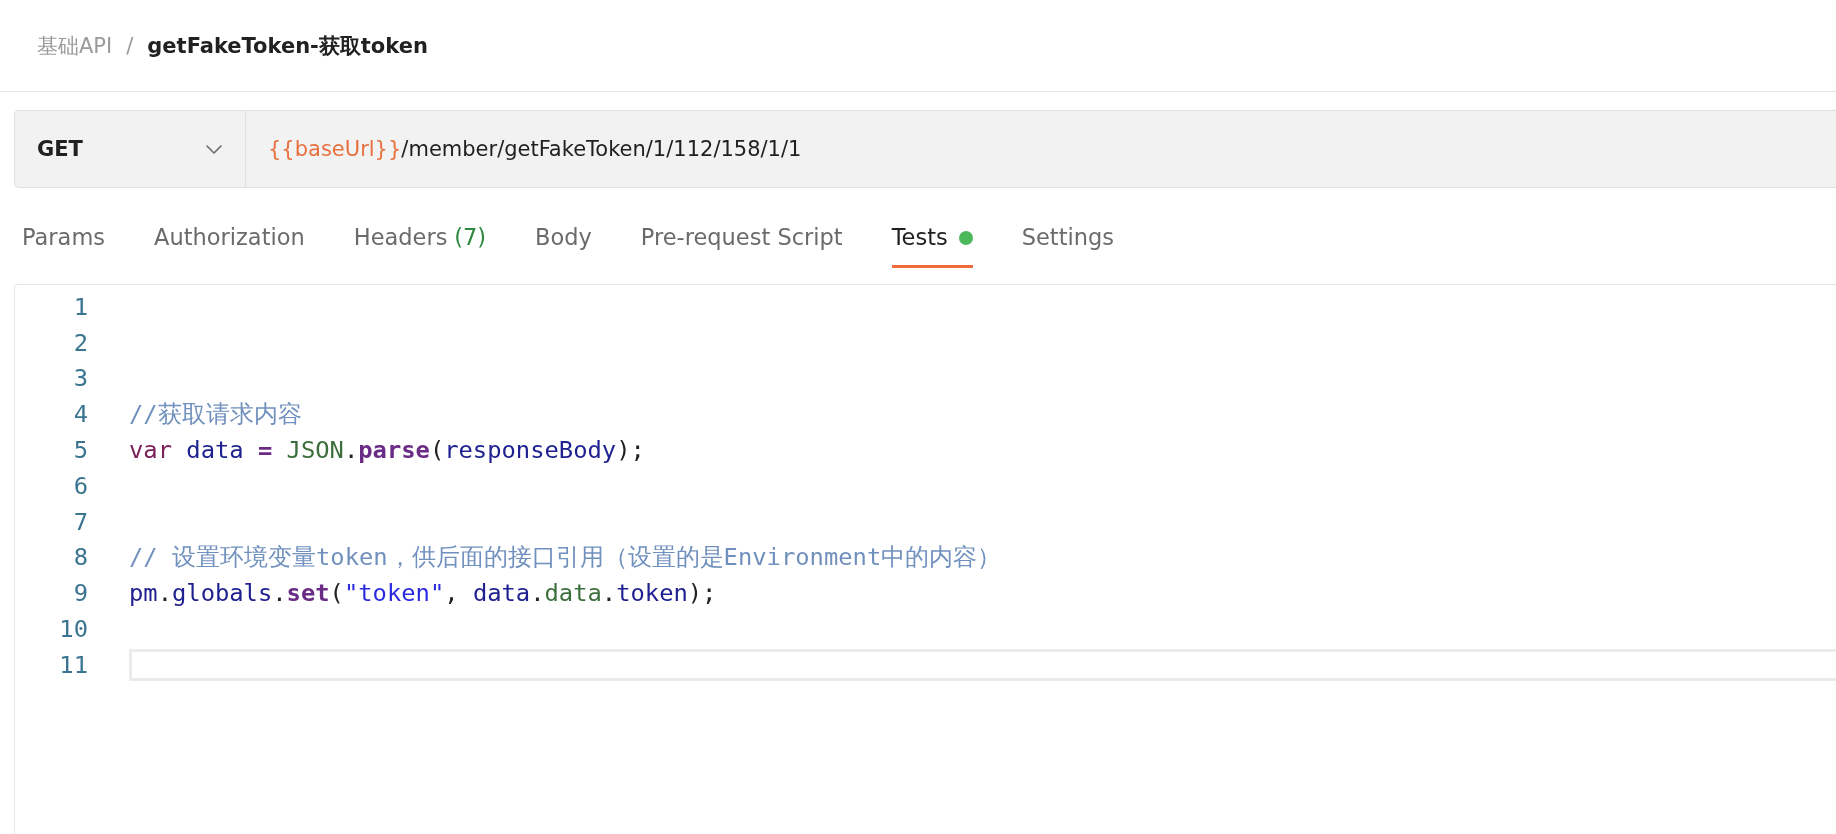  I want to click on tab: Pre-request Script, so click(741, 245).